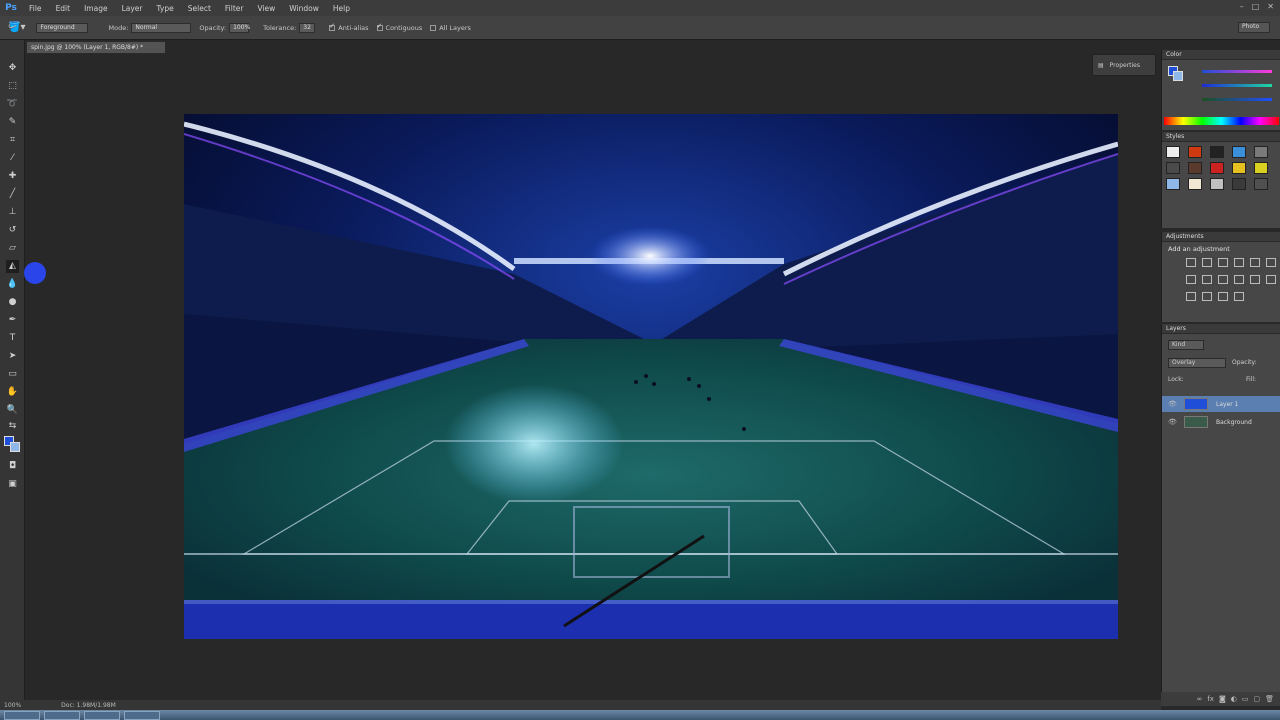 The width and height of the screenshot is (1280, 720). I want to click on link-layers-icon: ∞, so click(1200, 699).